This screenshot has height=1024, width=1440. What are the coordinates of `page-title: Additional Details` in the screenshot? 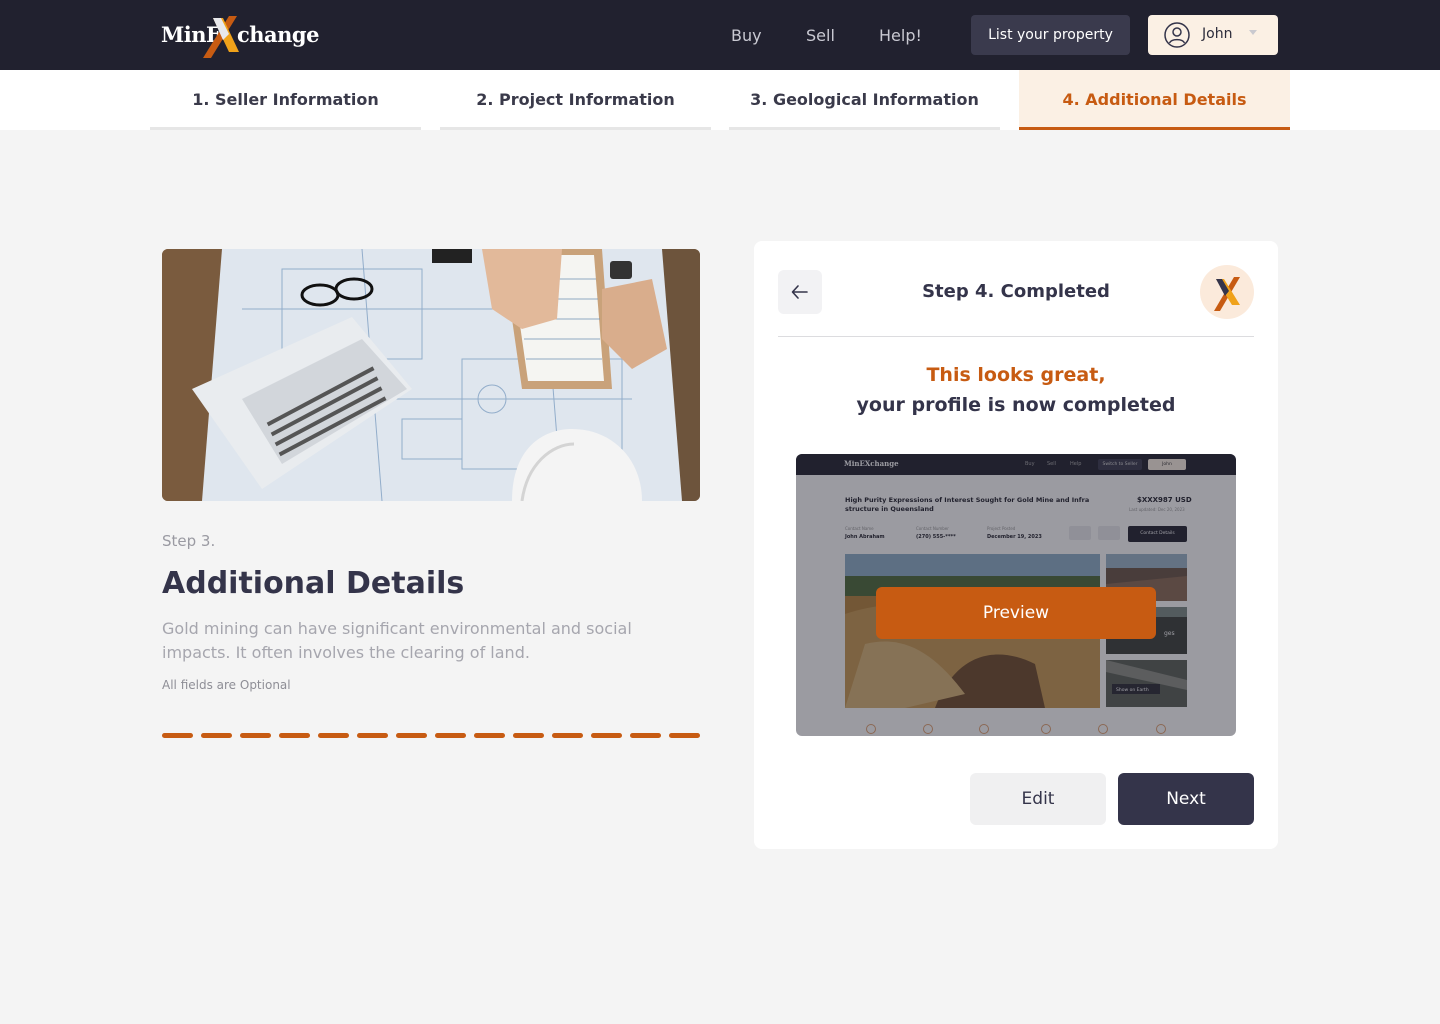 It's located at (313, 583).